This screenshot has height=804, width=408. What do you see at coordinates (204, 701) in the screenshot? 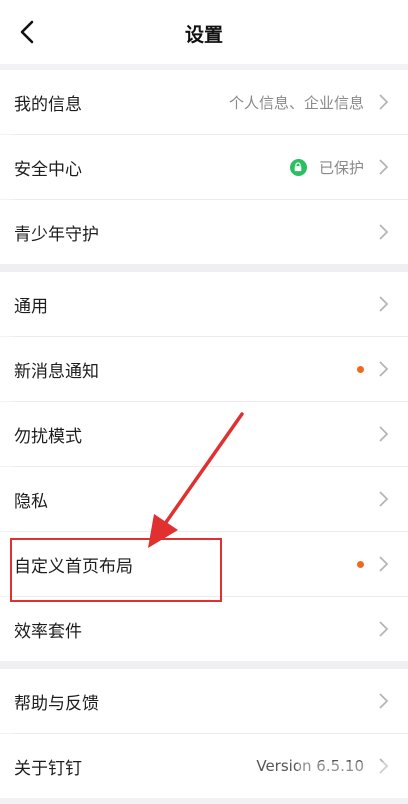
I see `settings-item-help-feedback: 帮助与反馈` at bounding box center [204, 701].